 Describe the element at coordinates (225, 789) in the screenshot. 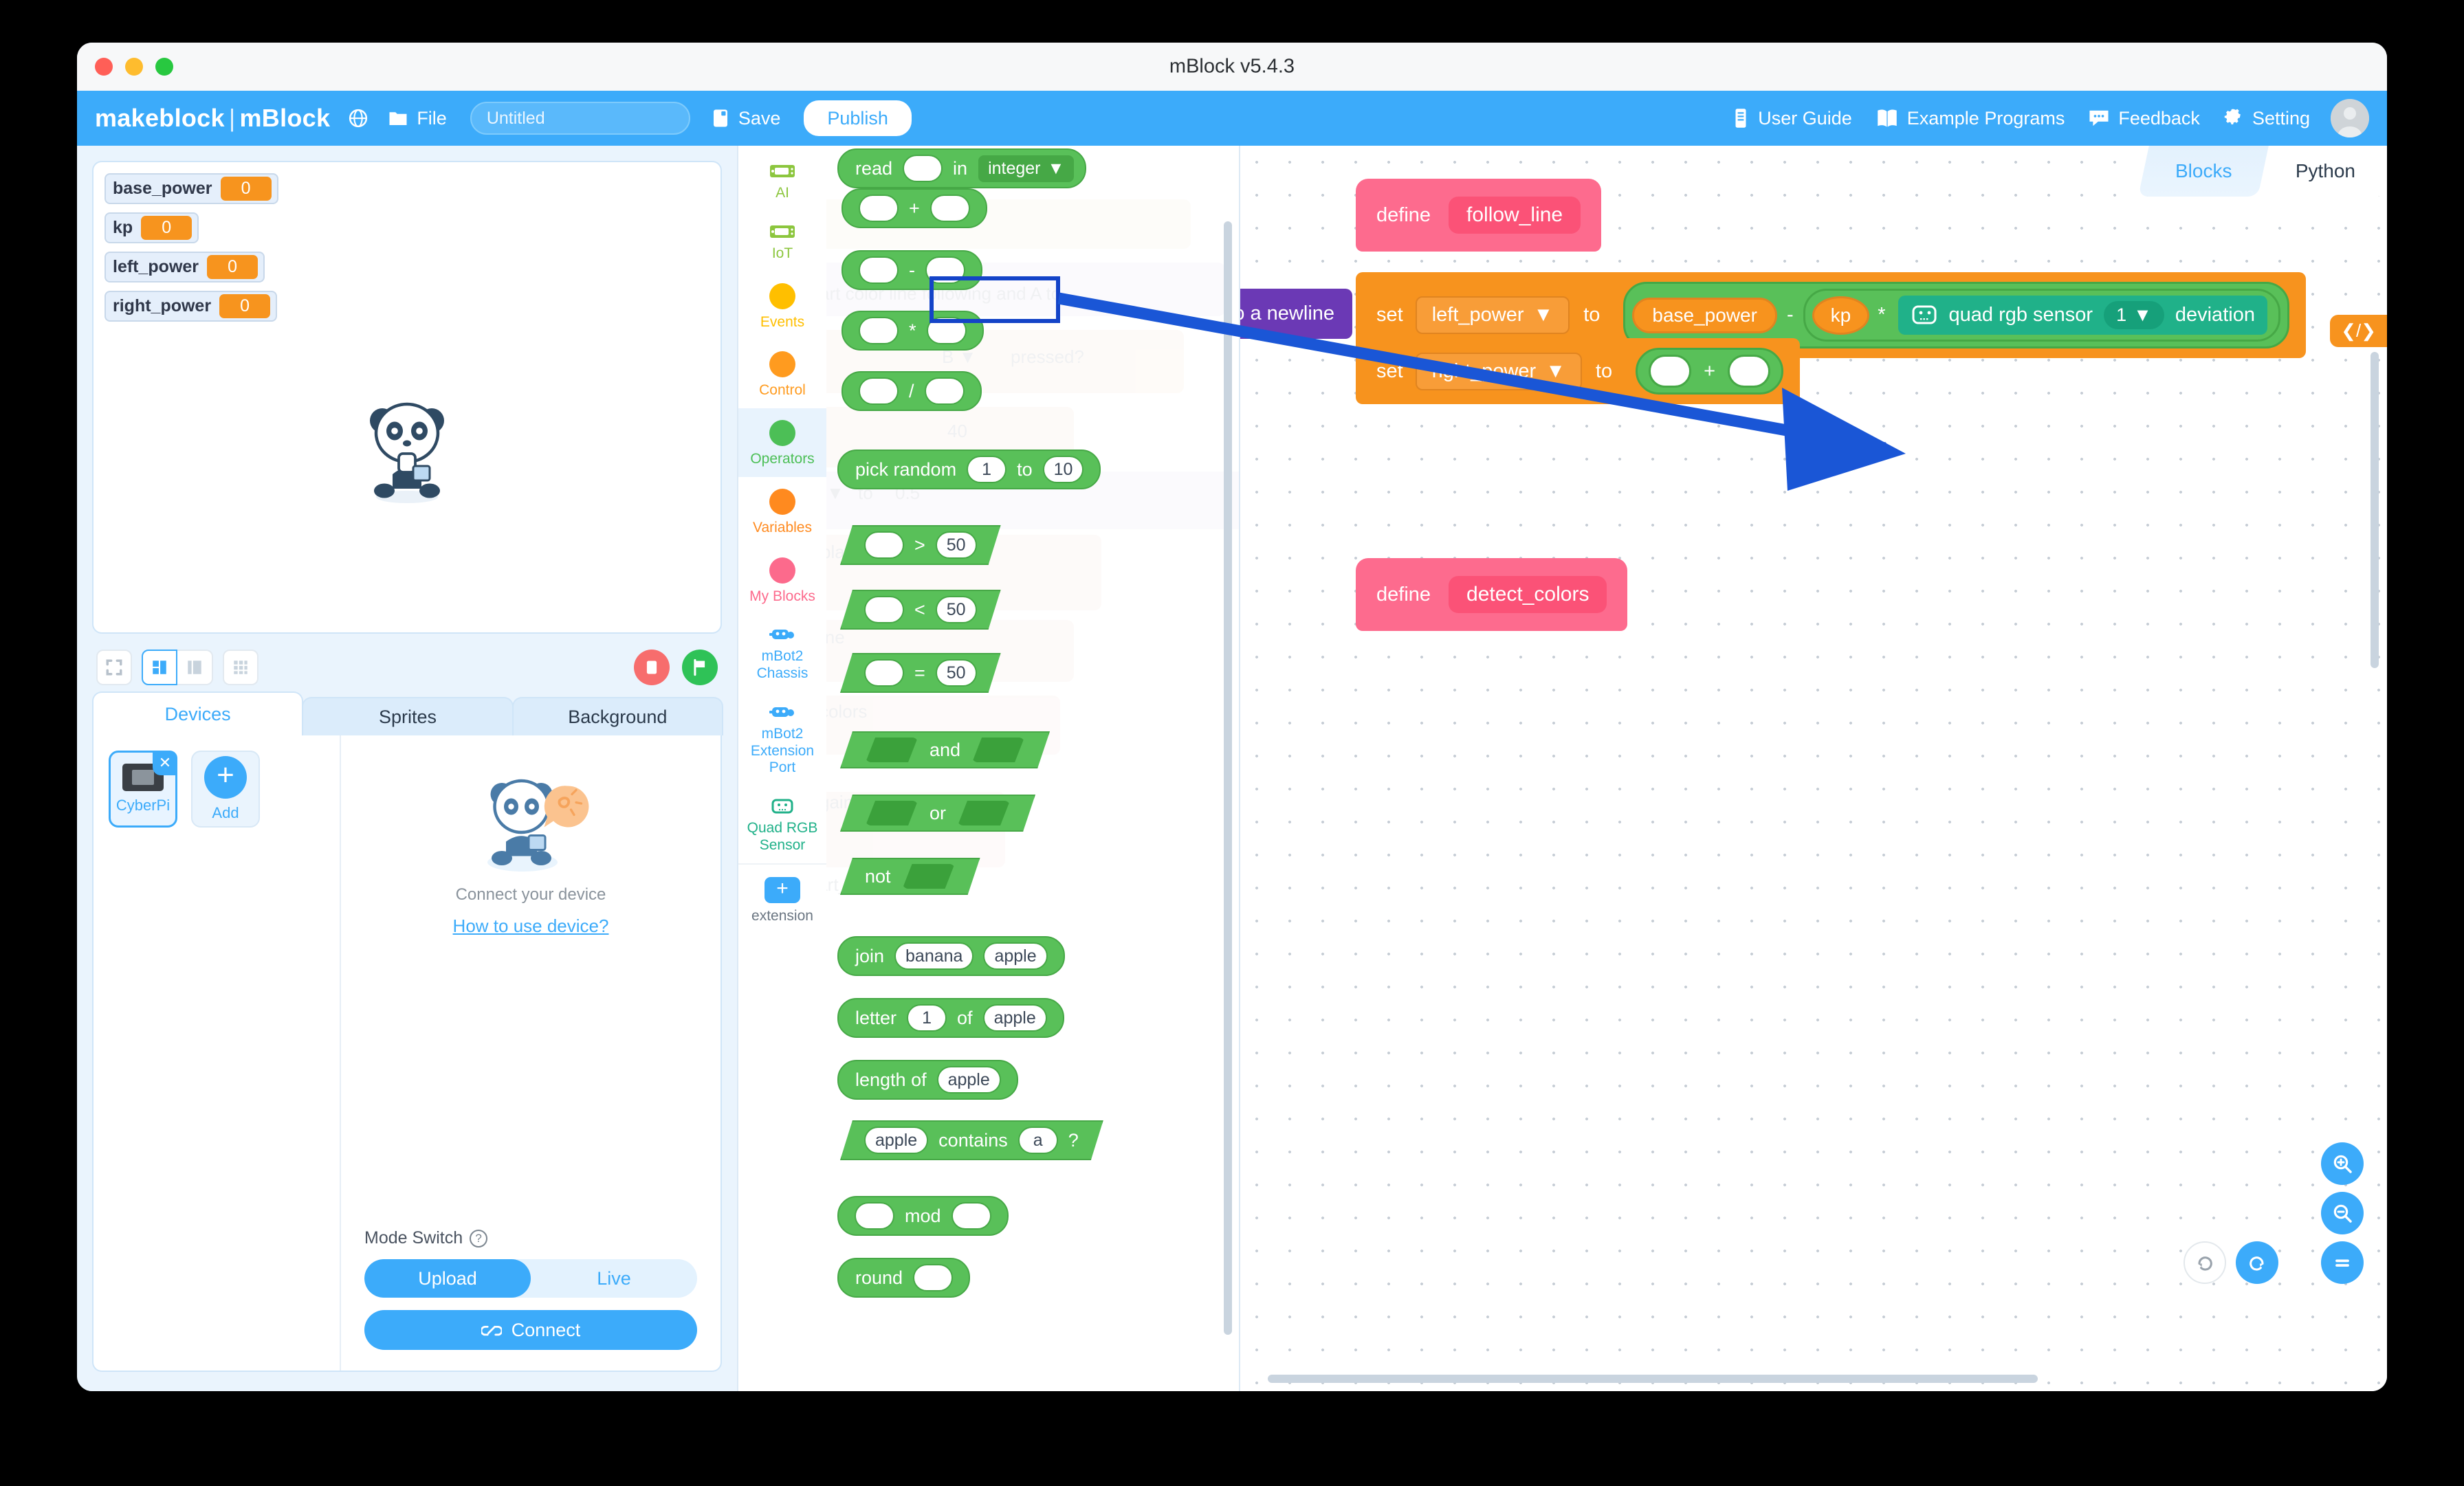

I see `add-device-button: + Add` at that location.